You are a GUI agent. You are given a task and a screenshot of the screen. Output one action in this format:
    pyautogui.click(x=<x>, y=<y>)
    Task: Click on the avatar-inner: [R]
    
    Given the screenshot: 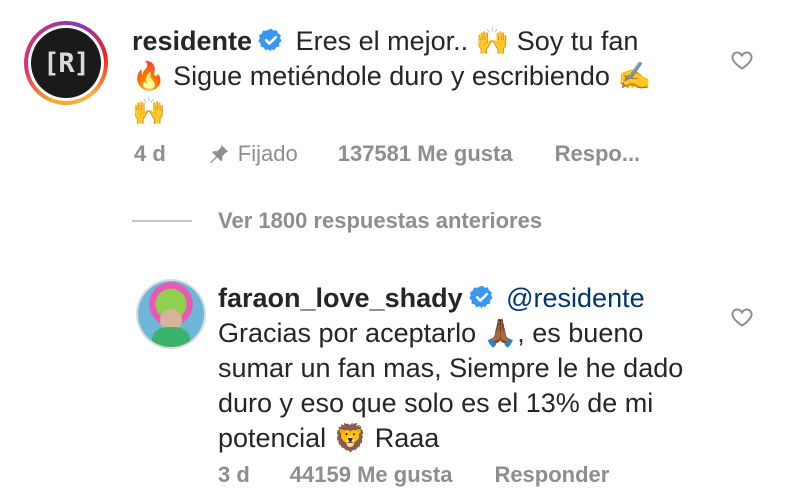 What is the action you would take?
    pyautogui.click(x=66, y=63)
    